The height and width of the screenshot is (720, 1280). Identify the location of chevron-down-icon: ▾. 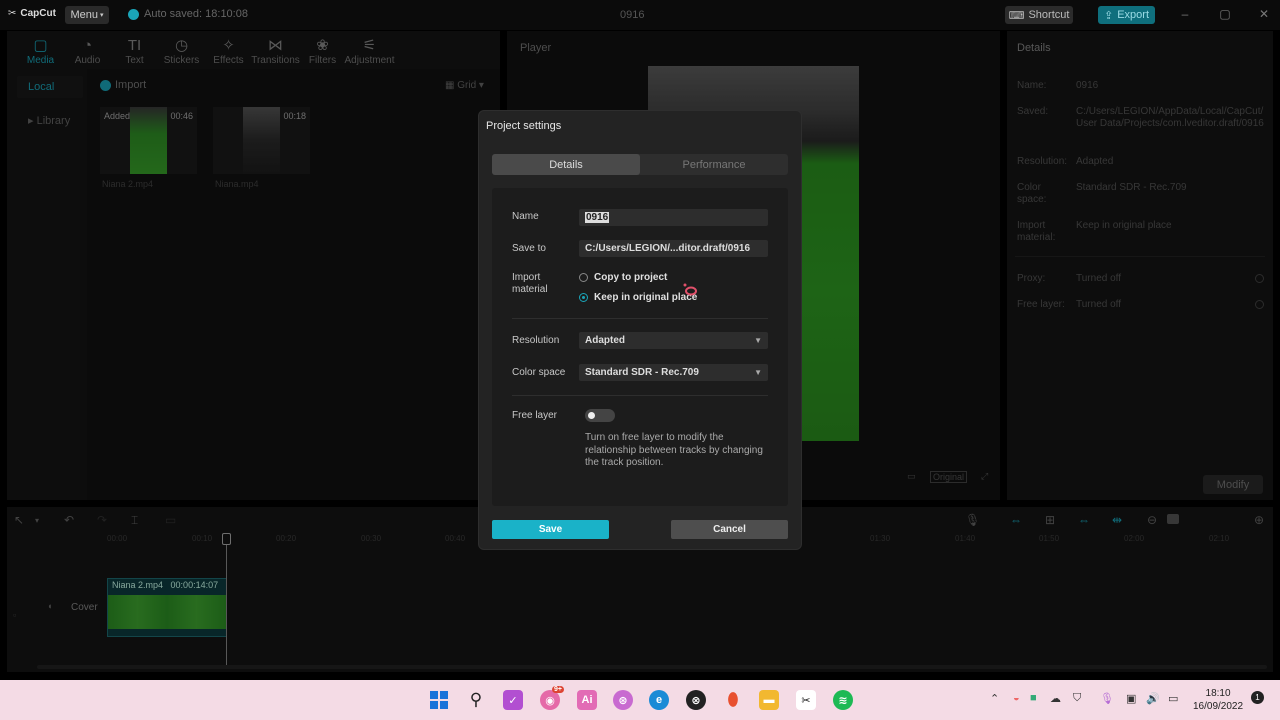
(102, 15).